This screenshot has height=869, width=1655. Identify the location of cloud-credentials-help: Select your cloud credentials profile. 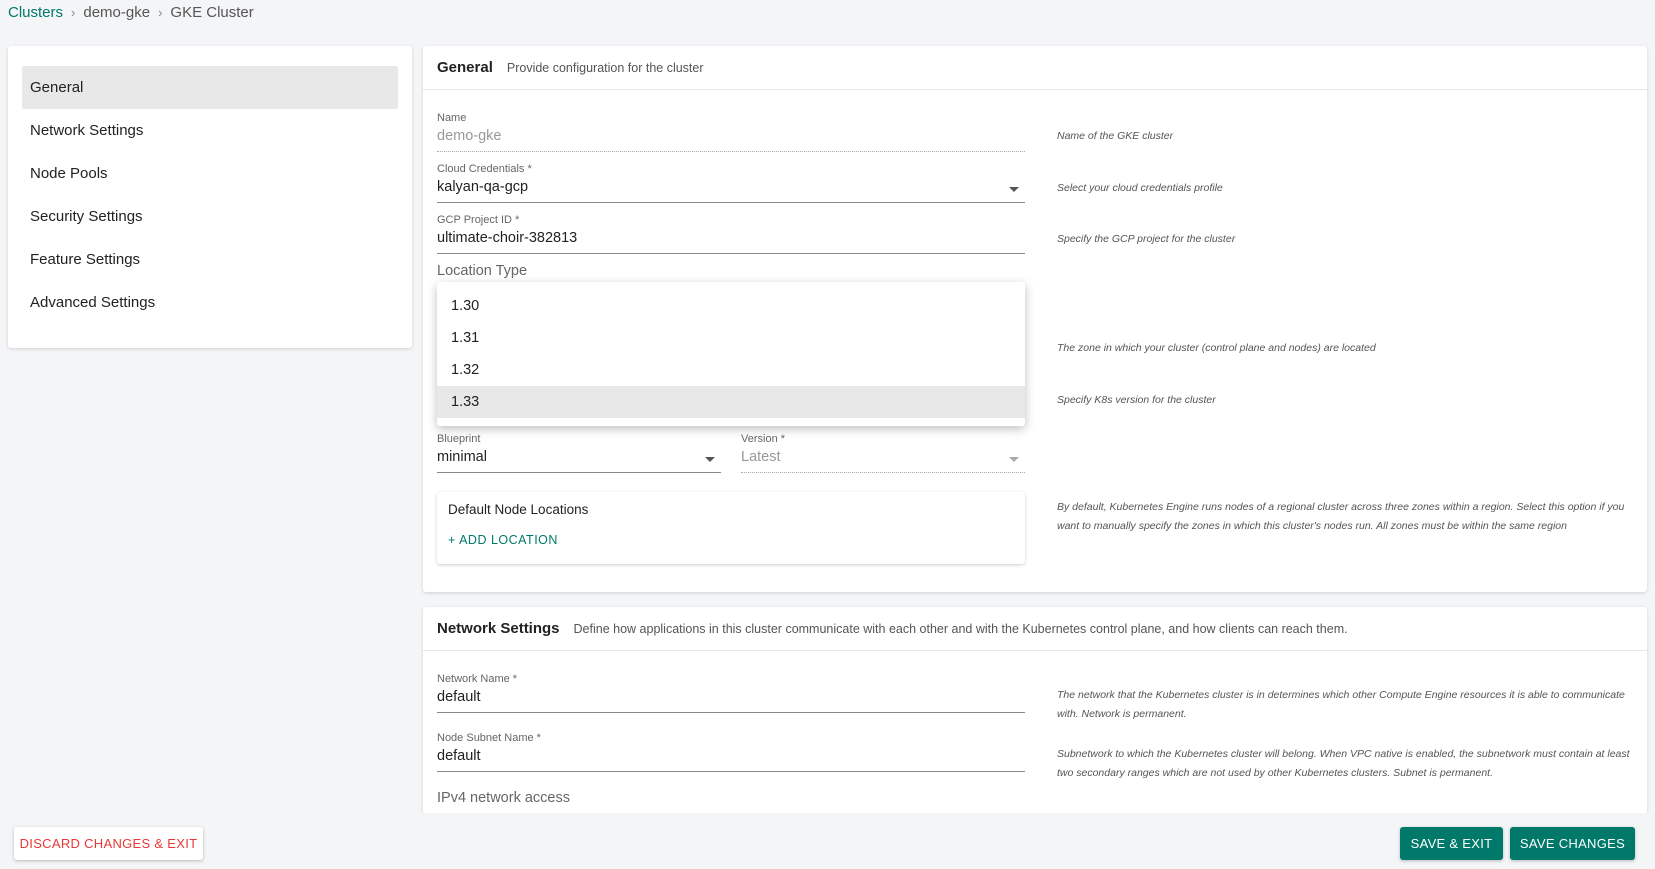
(1140, 188).